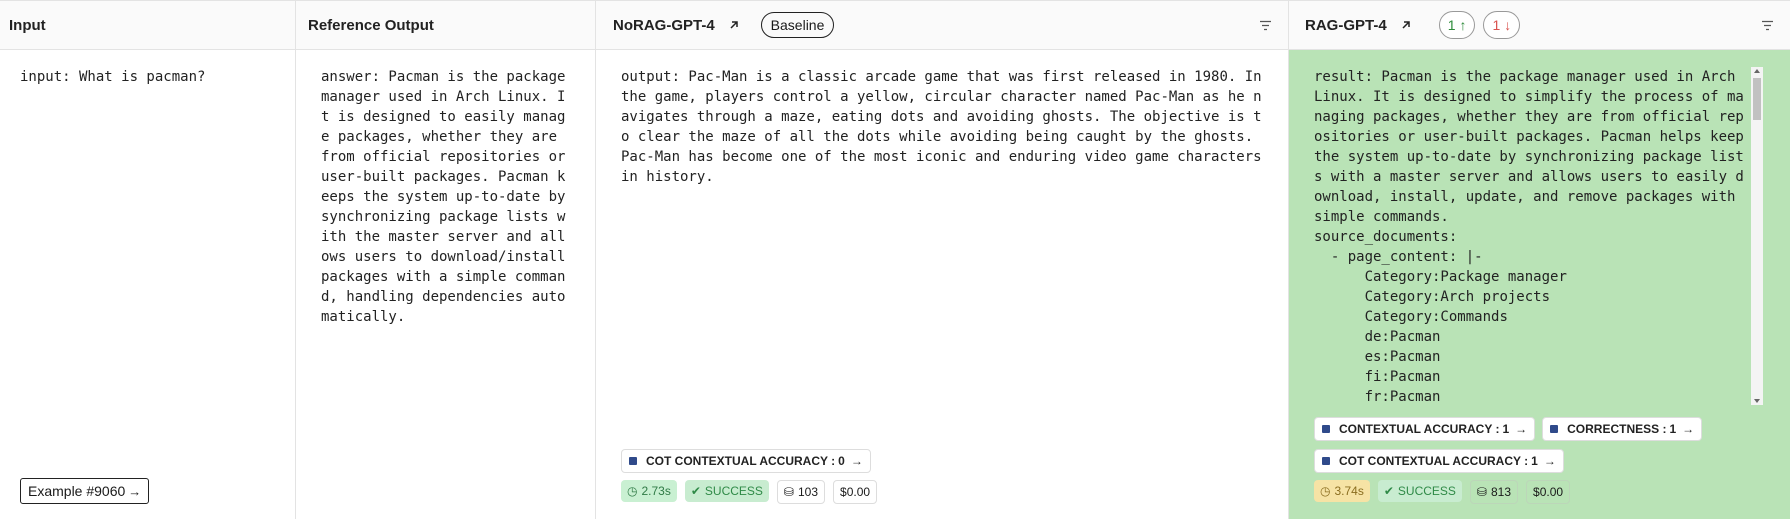  What do you see at coordinates (1508, 25) in the screenshot?
I see `arrow-down-icon: ↓` at bounding box center [1508, 25].